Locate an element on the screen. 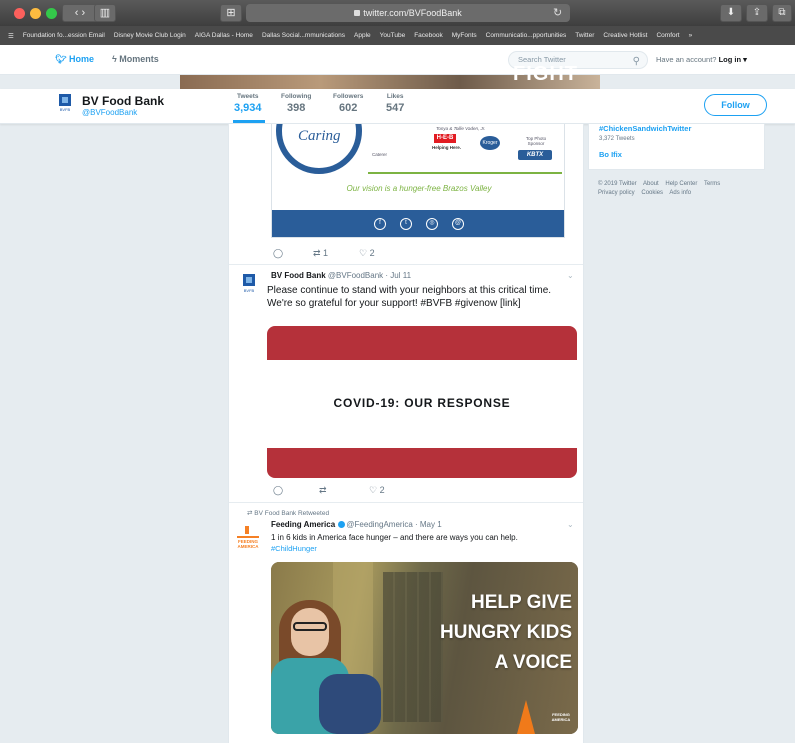  retweet-context: ⇄ BV Food Bank Retweeted is located at coordinates (288, 513).